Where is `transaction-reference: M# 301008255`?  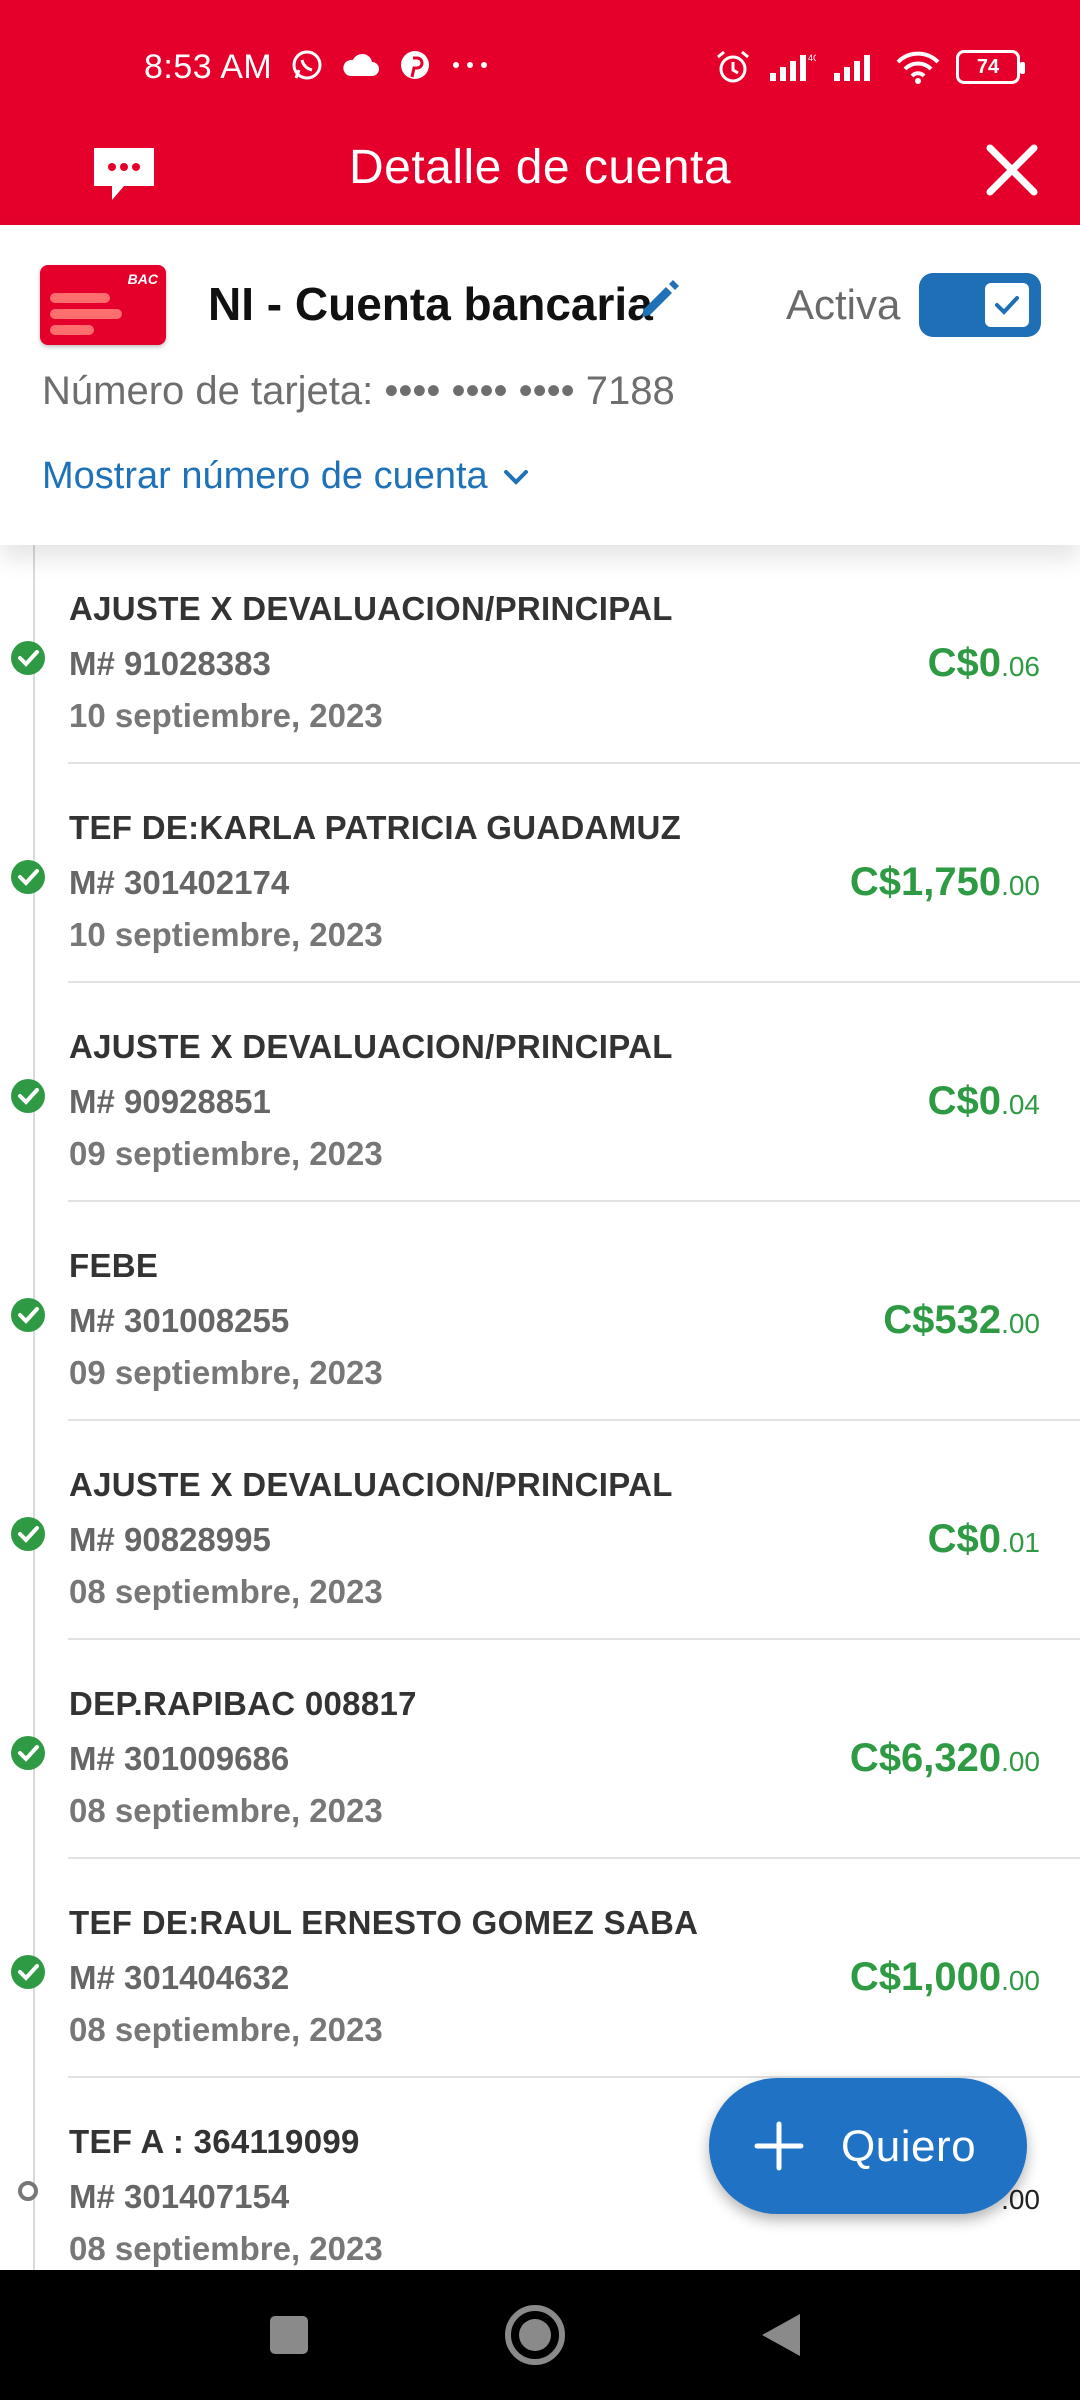 transaction-reference: M# 301008255 is located at coordinates (179, 1320).